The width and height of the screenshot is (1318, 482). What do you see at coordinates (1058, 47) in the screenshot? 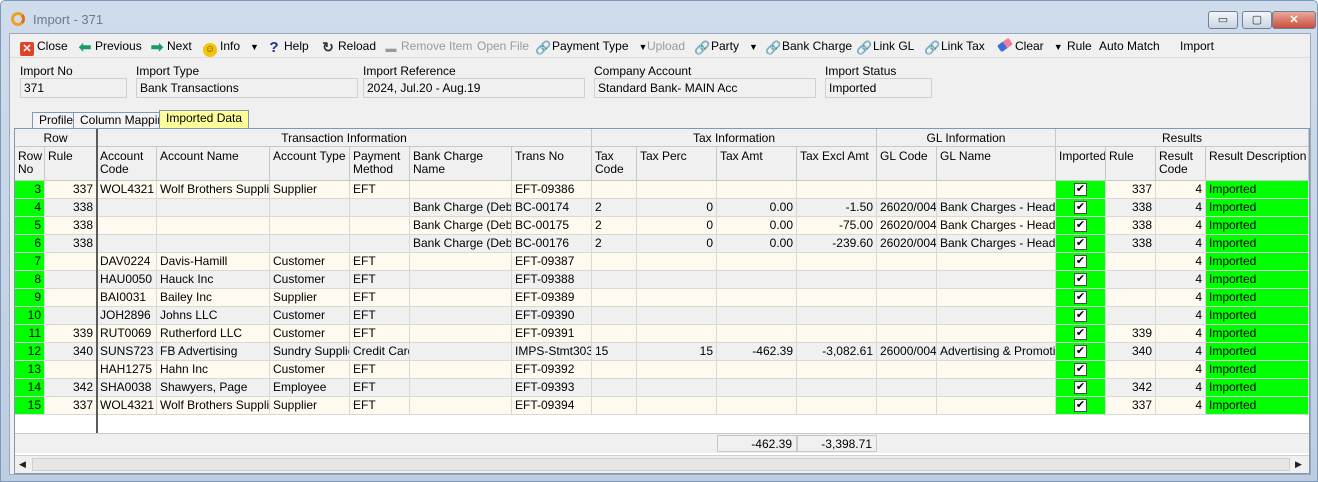
I see `clear-dropdown-icon: ▼` at bounding box center [1058, 47].